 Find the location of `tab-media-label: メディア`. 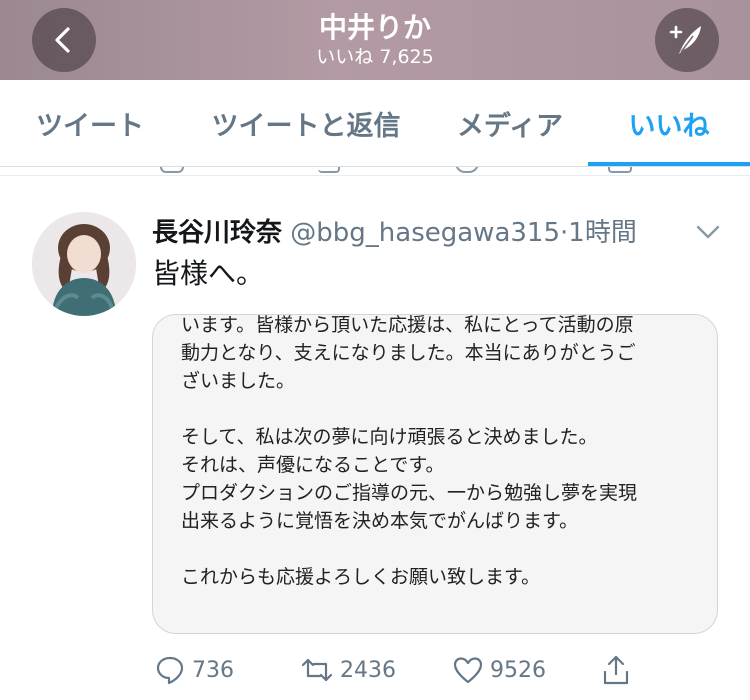

tab-media-label: メディア is located at coordinates (510, 126).